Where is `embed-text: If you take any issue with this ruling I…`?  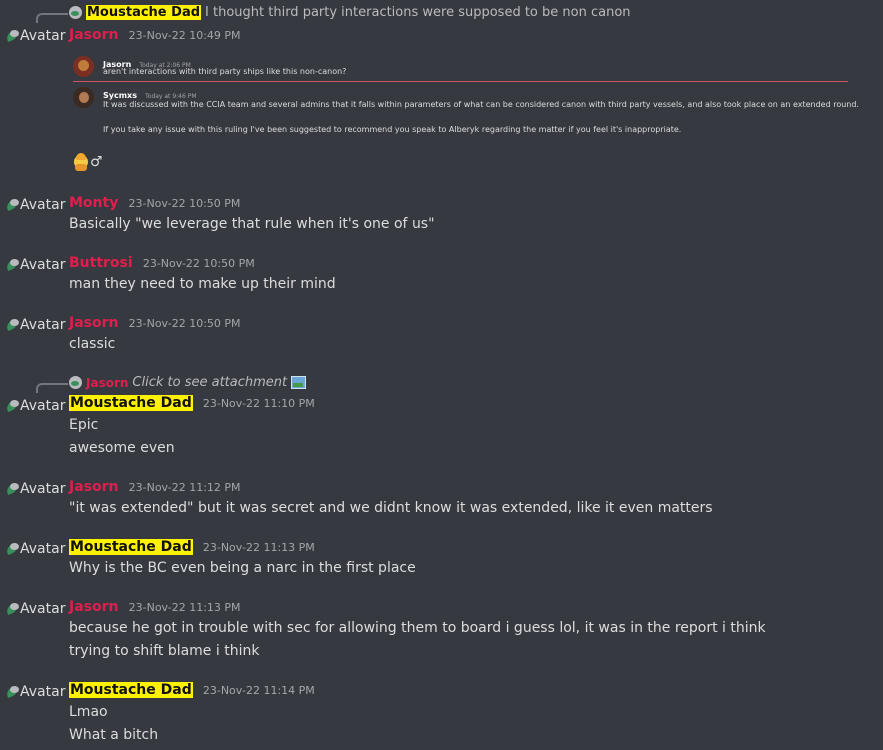 embed-text: If you take any issue with this ruling I… is located at coordinates (392, 129).